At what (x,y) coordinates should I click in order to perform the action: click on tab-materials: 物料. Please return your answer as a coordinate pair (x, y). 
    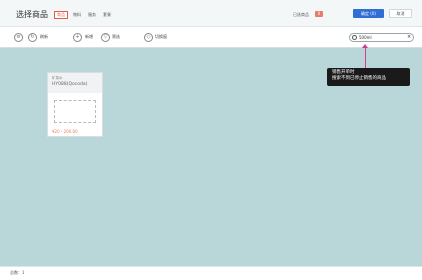
    Looking at the image, I should click on (77, 15).